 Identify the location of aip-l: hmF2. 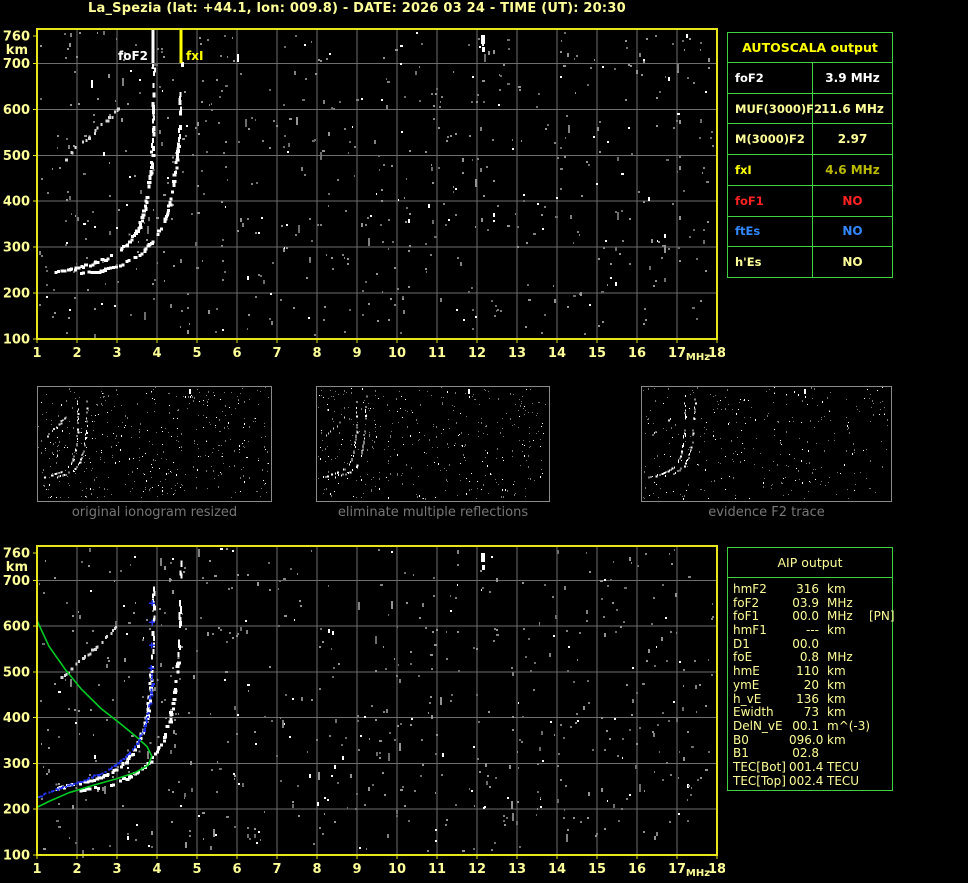
(750, 589).